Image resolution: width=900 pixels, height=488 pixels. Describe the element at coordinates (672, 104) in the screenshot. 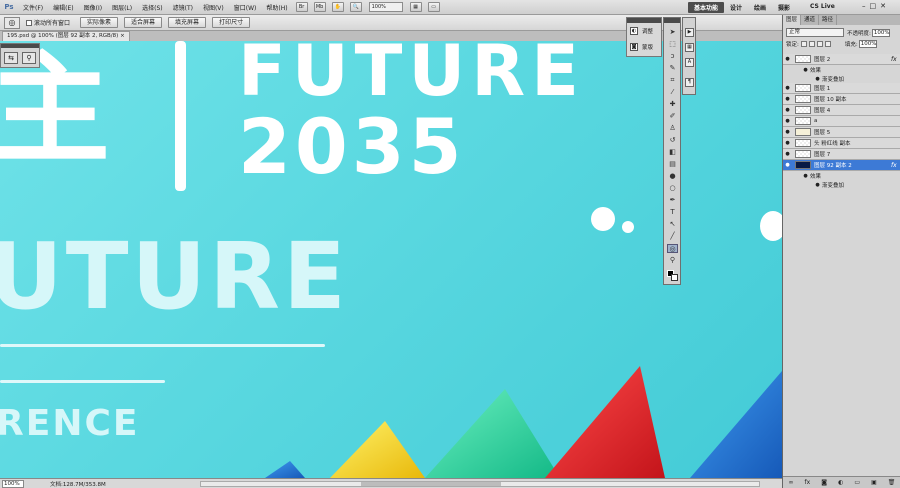

I see `healing-brush-tool-icon: ✚` at that location.